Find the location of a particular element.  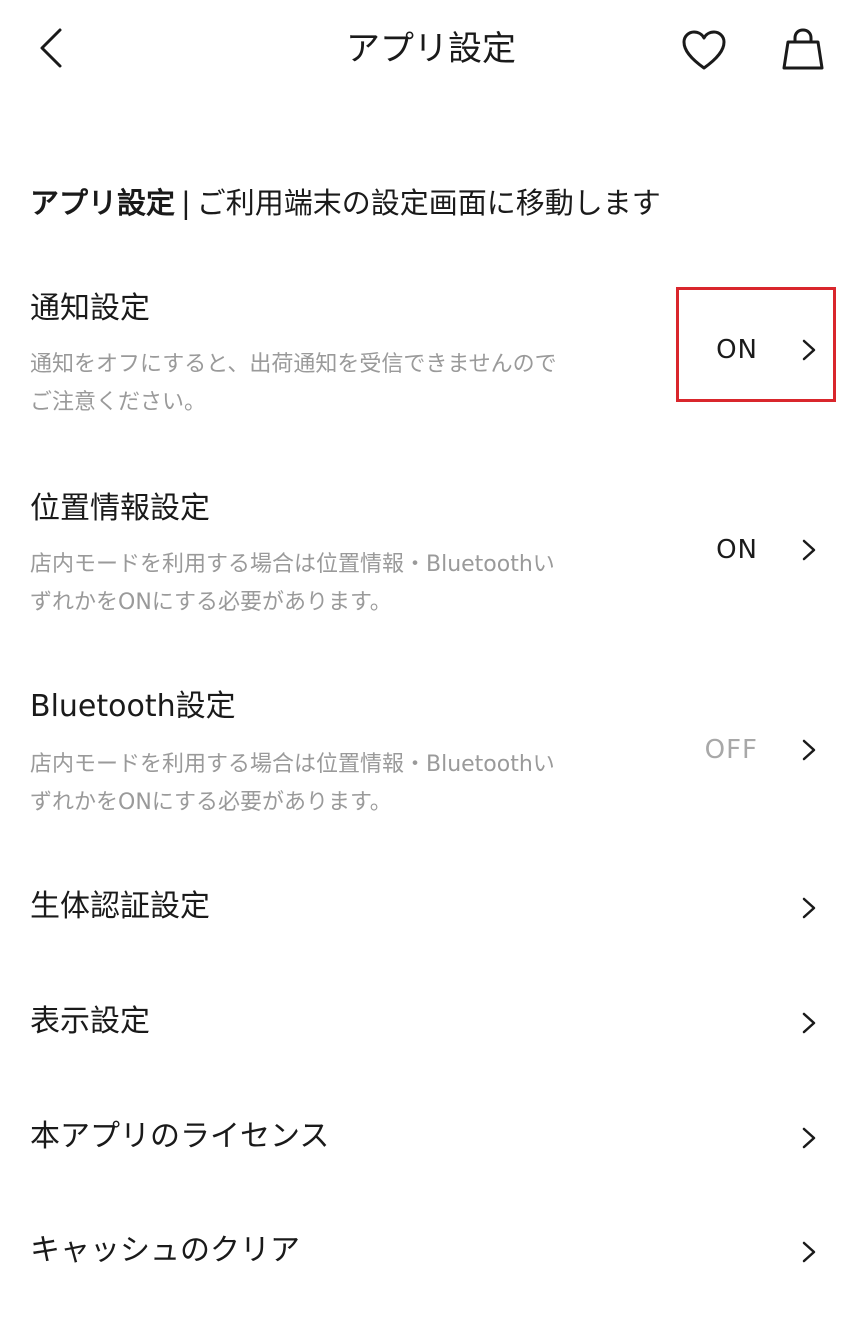

setting-value: ON is located at coordinates (737, 550).